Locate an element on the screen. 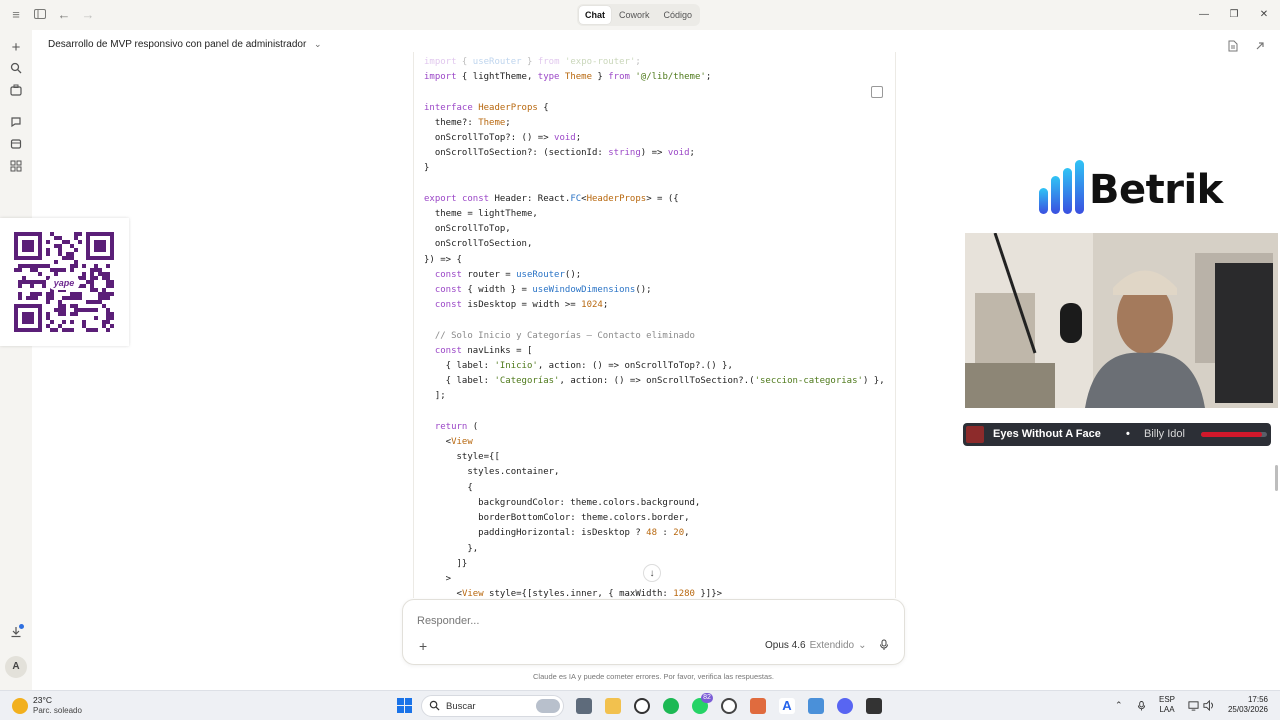  code-line: paddingHorizontal: isDesktop ? 48 : 20, is located at coordinates (557, 533).